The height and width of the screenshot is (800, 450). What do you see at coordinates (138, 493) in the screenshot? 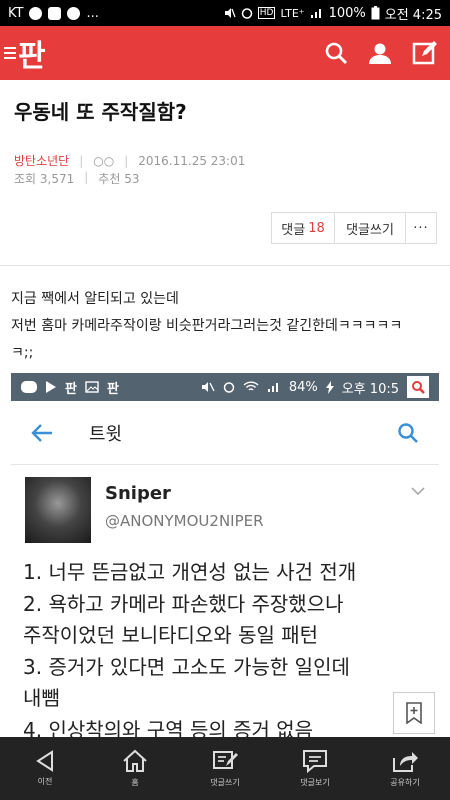
I see `tweet-author-name: Sniper` at bounding box center [138, 493].